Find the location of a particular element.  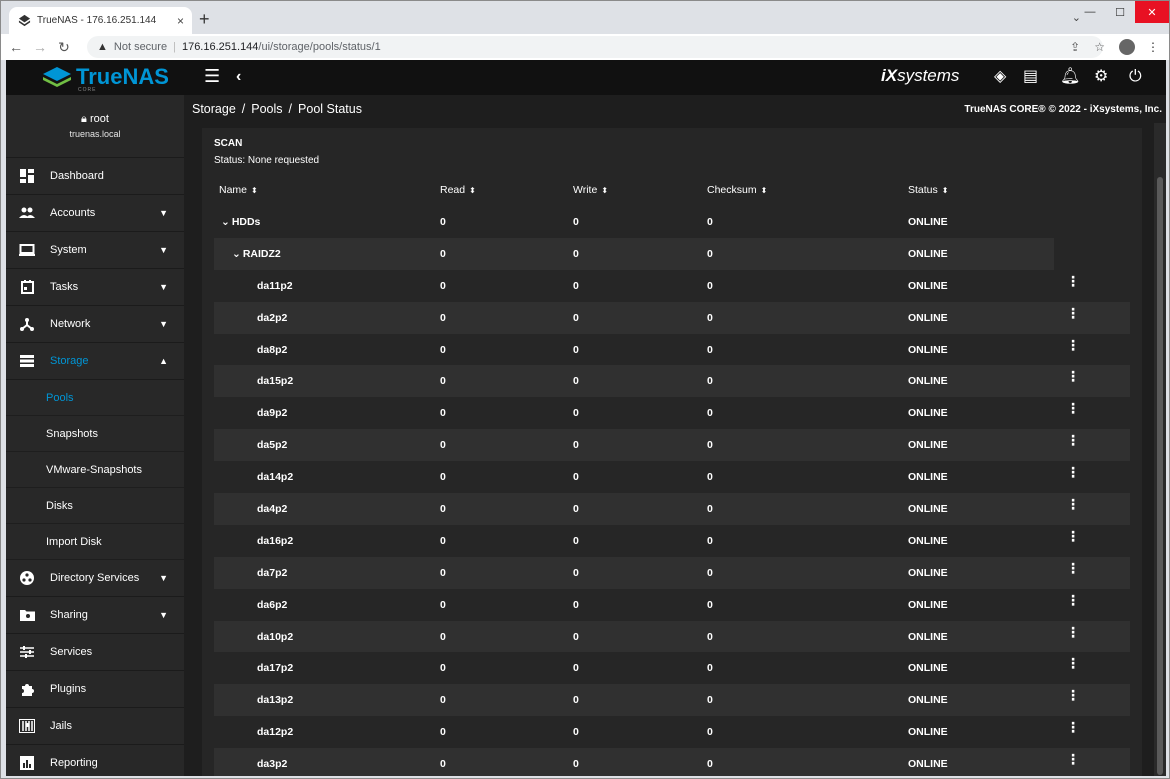

sidebar-item-services: Services is located at coordinates (95, 652).